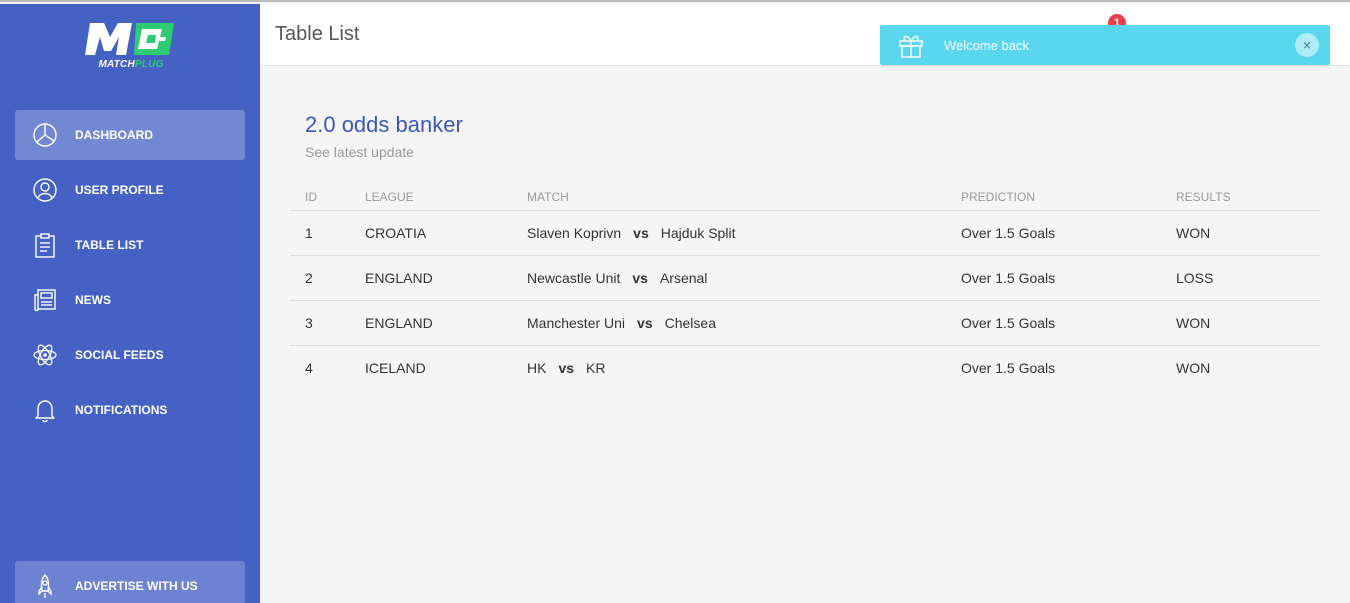  I want to click on table-header-row: ID LEAGUE MATCH PREDICTION RESULTS, so click(805, 195).